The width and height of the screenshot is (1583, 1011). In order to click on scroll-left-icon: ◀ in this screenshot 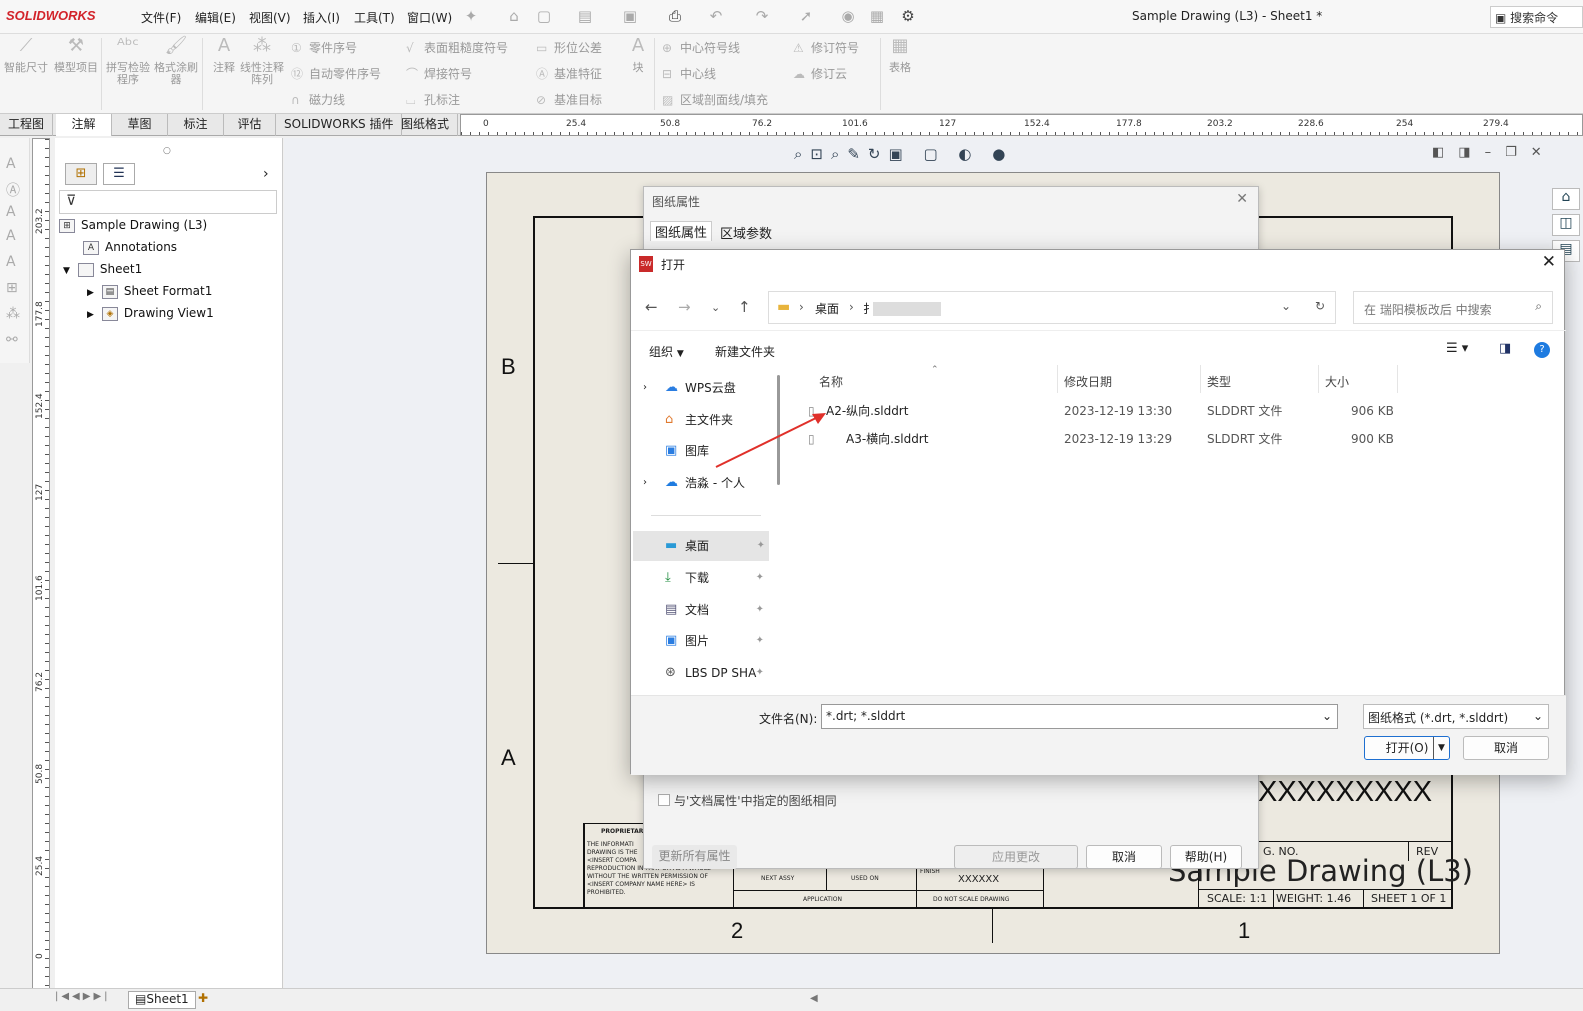, I will do `click(814, 998)`.